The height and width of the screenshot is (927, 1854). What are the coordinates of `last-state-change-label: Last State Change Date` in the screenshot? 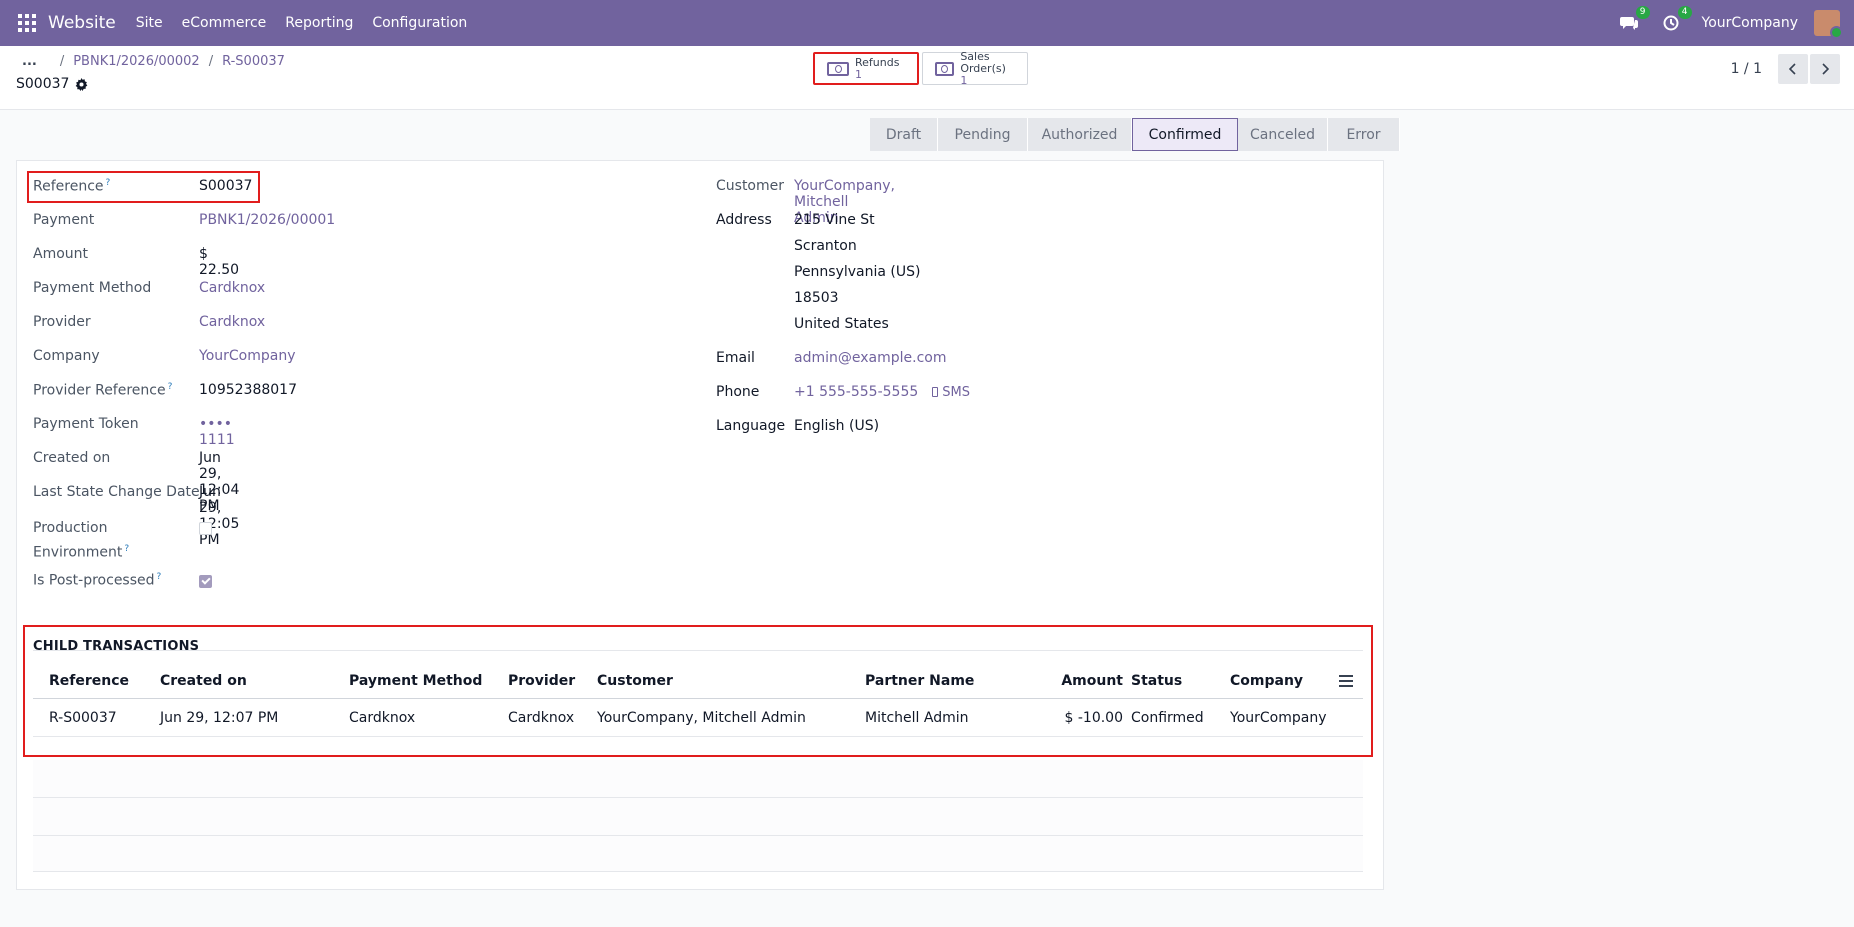 It's located at (116, 492).